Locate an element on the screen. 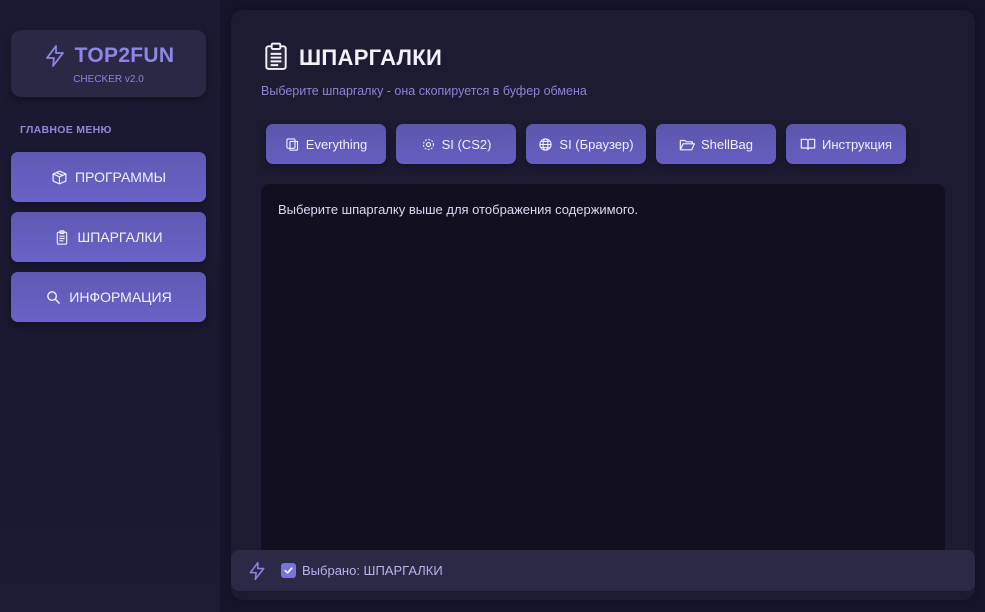  tab-label: ShellBag is located at coordinates (727, 144).